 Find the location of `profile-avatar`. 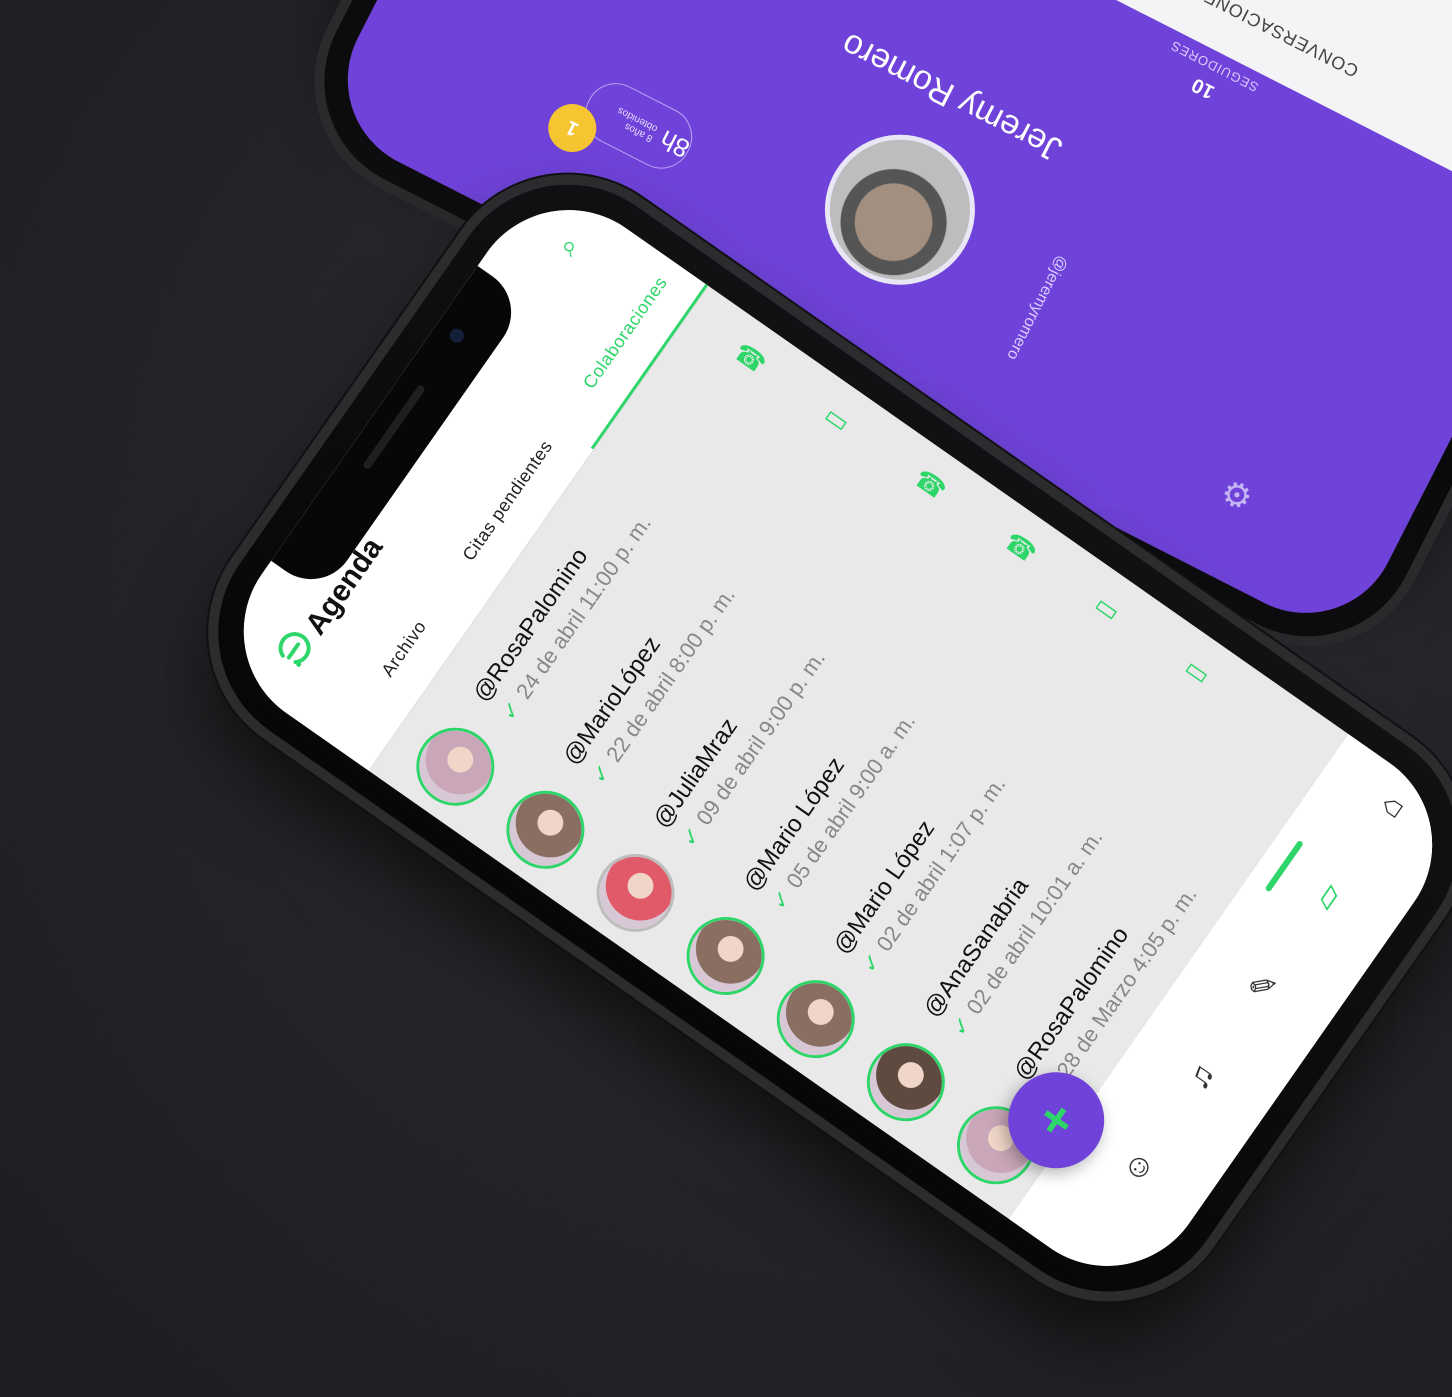

profile-avatar is located at coordinates (900, 209).